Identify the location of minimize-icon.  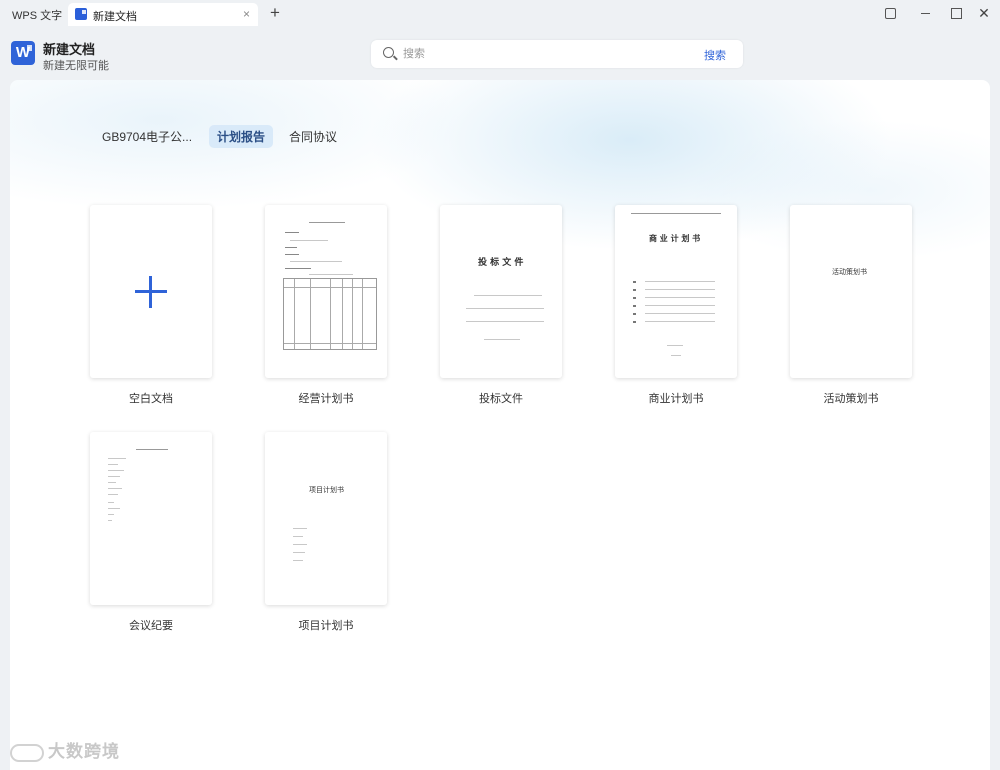
(926, 13).